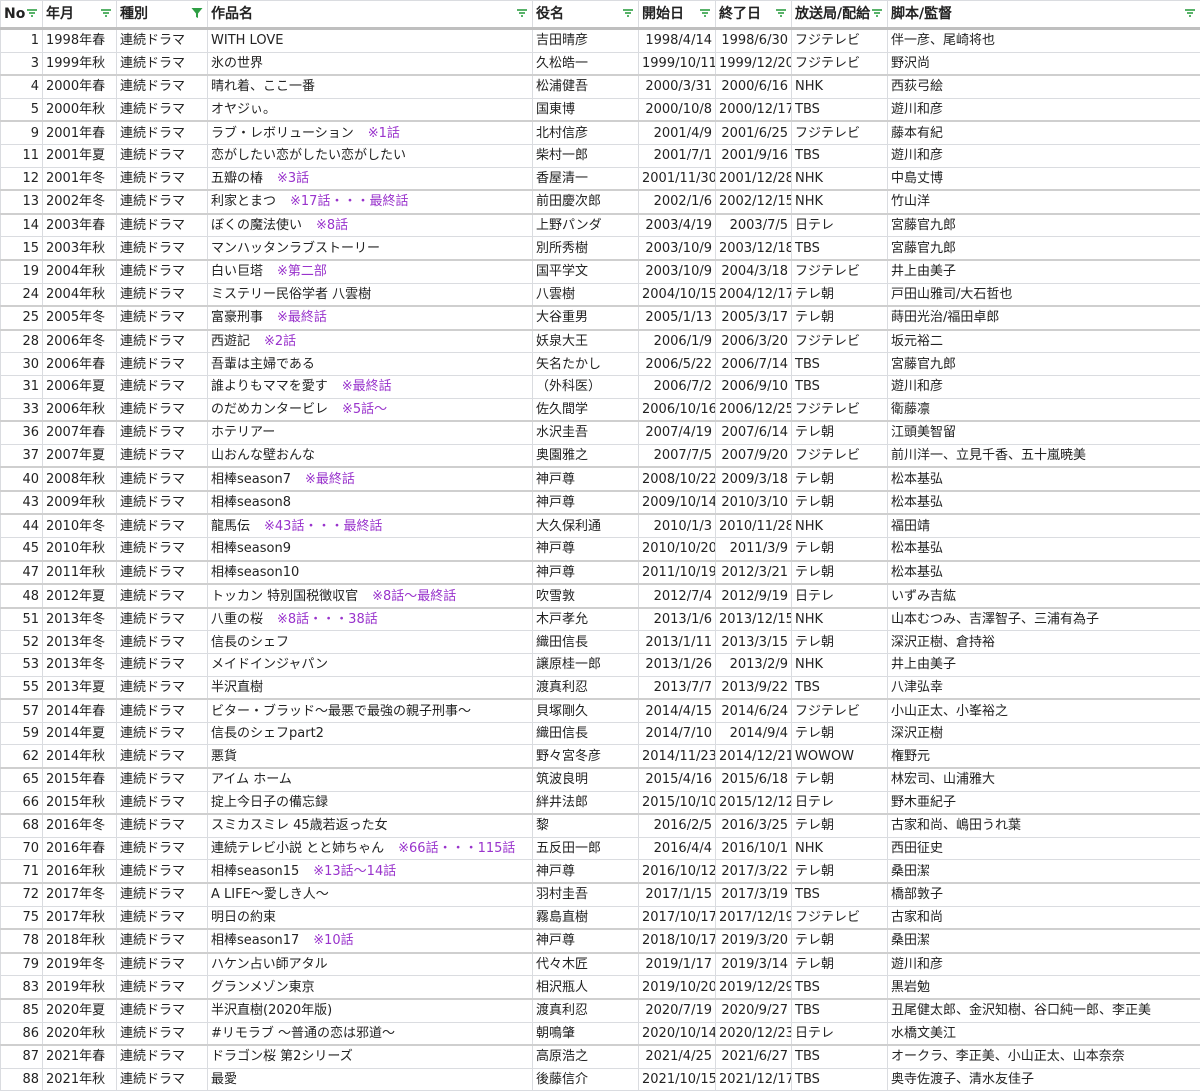 The image size is (1200, 1091). I want to click on cell-no: 53, so click(22, 665).